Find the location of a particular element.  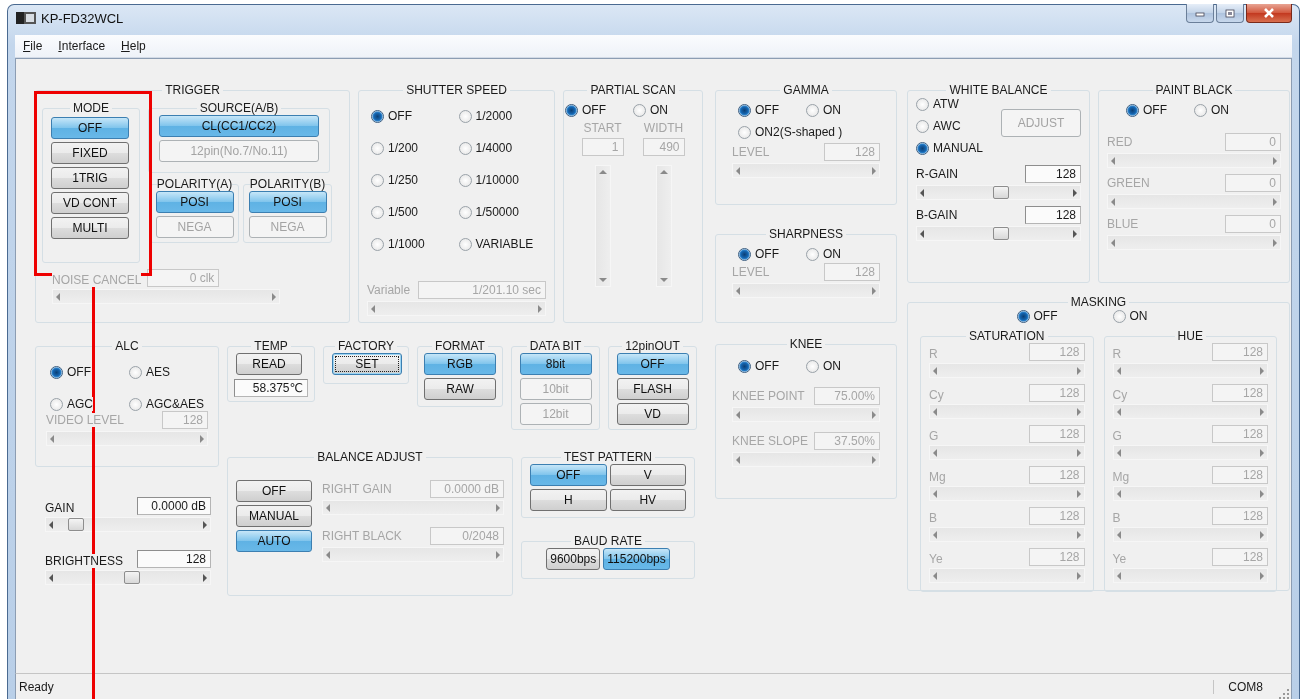

pattern-button: HV is located at coordinates (647, 500).